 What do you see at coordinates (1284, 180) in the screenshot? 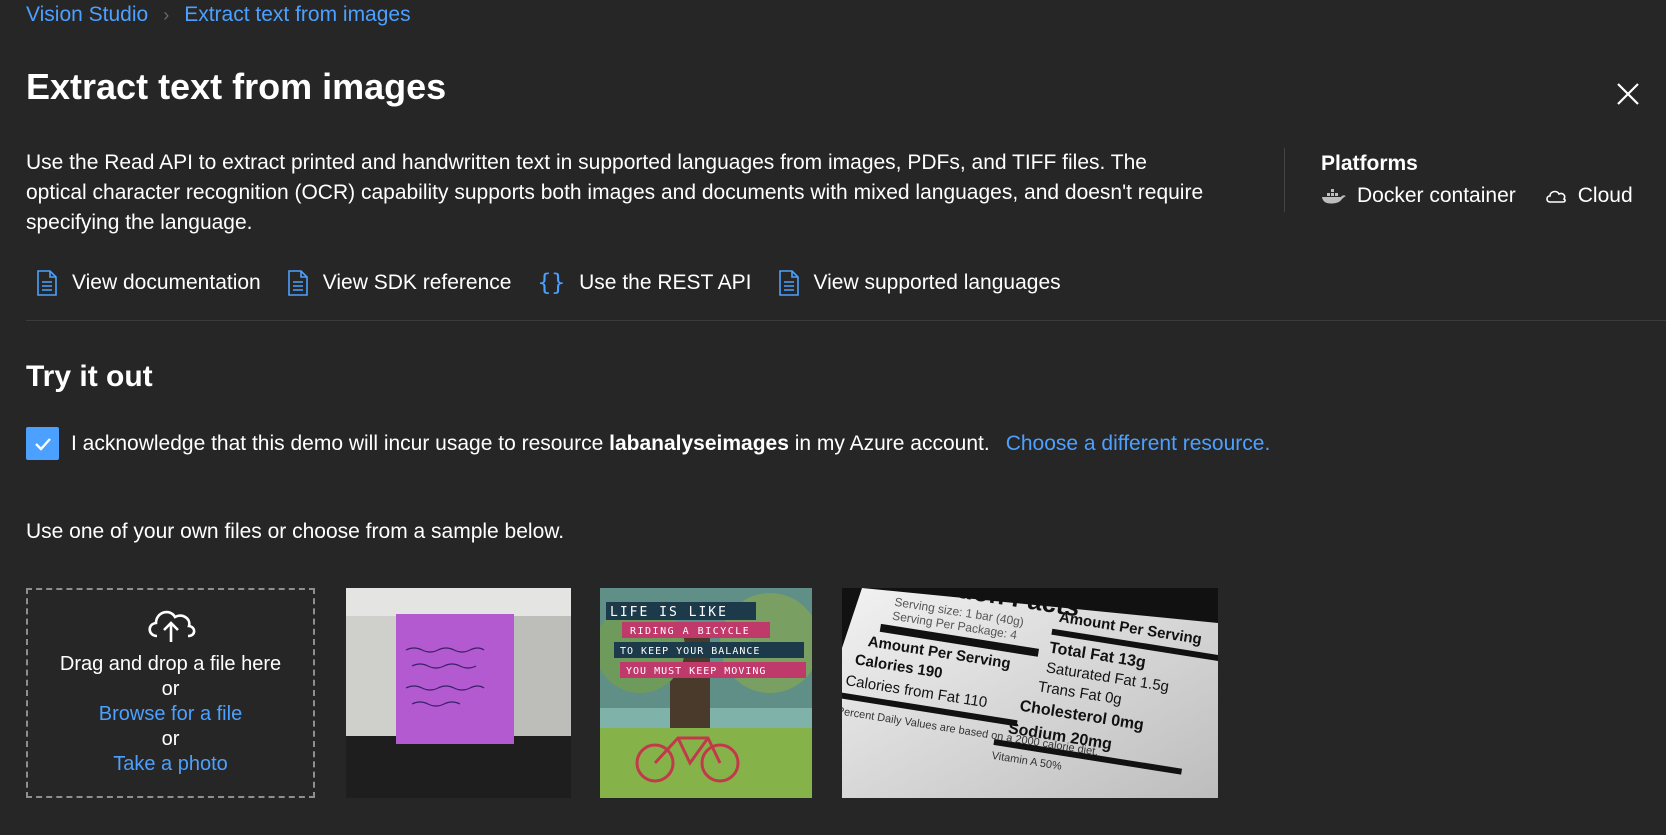
I see `vertical-divider` at bounding box center [1284, 180].